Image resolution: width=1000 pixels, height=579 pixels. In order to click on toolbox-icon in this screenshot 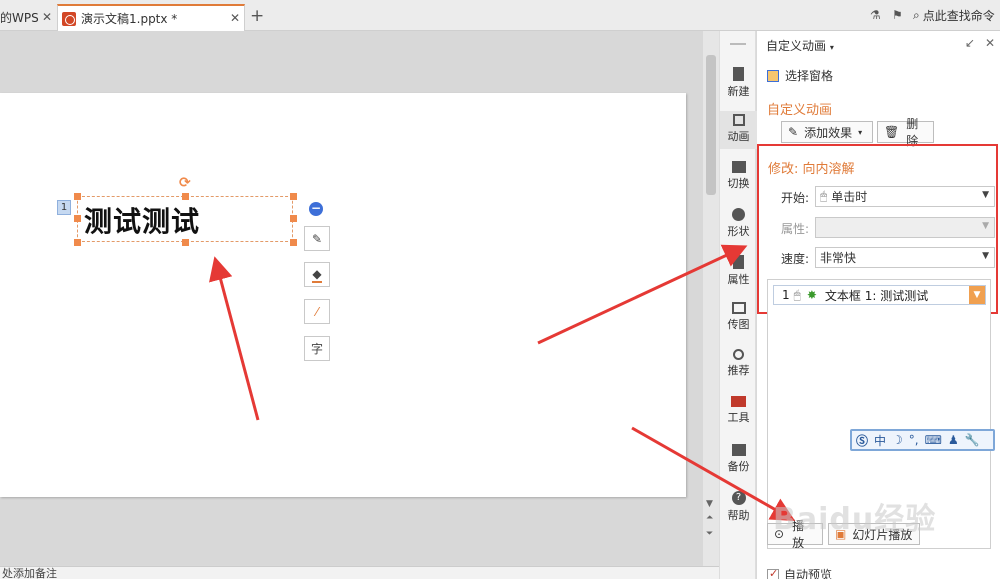, I will do `click(738, 401)`.